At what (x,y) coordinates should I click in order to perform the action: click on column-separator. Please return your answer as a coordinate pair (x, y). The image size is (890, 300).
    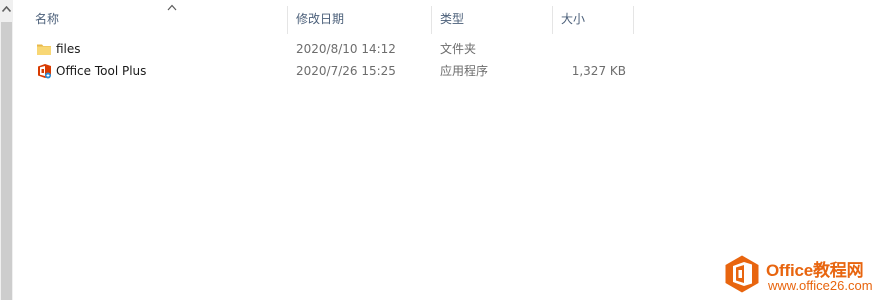
    Looking at the image, I should click on (633, 20).